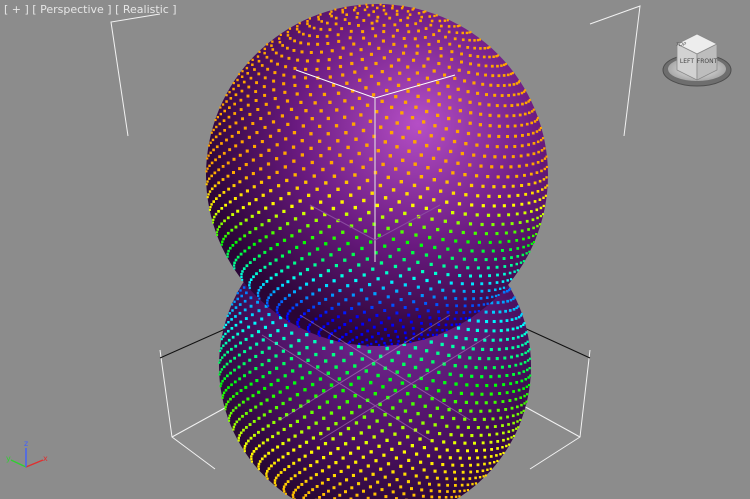 Image resolution: width=750 pixels, height=499 pixels. What do you see at coordinates (146, 9) in the screenshot?
I see `viewport-shading-menu: [ Realistic ]` at bounding box center [146, 9].